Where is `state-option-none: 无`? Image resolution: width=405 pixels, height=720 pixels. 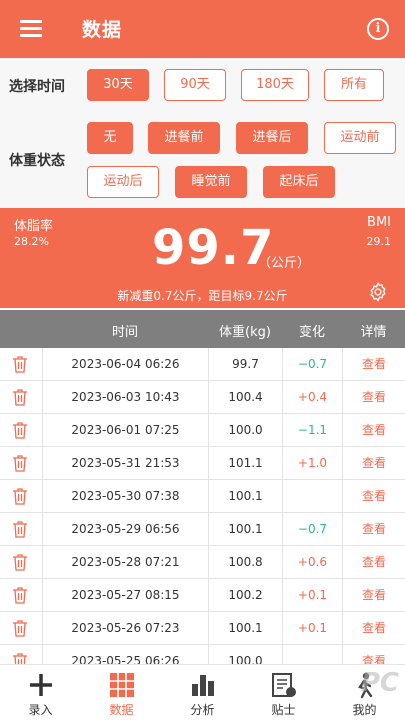 state-option-none: 无 is located at coordinates (110, 138).